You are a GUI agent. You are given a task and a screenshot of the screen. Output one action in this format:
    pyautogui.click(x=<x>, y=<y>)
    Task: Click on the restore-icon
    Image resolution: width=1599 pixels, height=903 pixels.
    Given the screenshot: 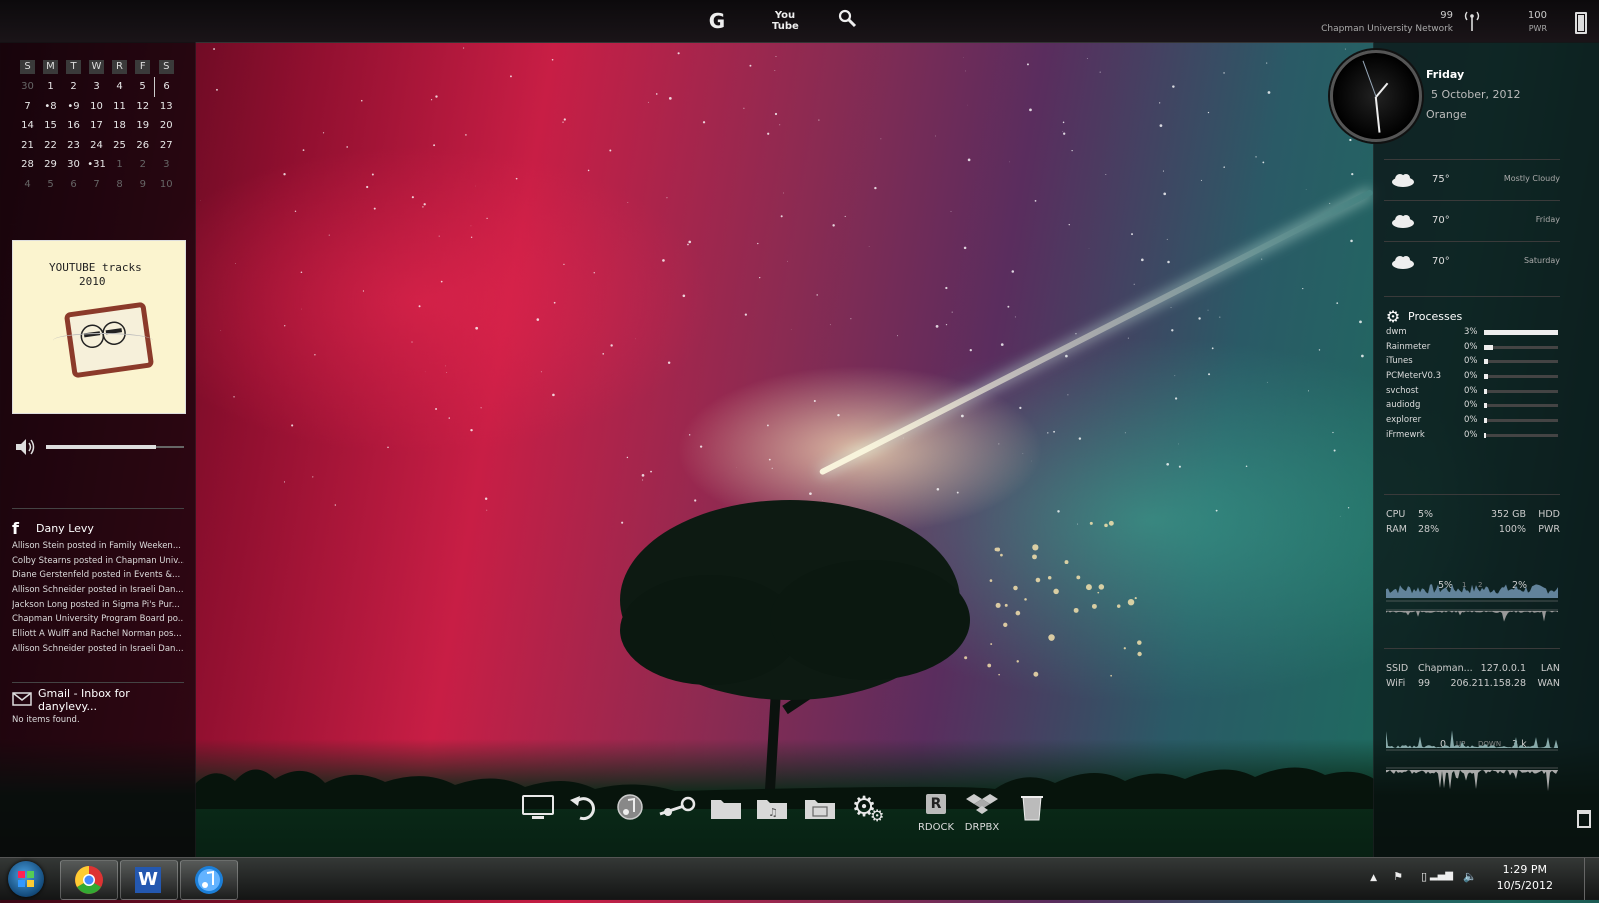 What is the action you would take?
    pyautogui.click(x=584, y=810)
    